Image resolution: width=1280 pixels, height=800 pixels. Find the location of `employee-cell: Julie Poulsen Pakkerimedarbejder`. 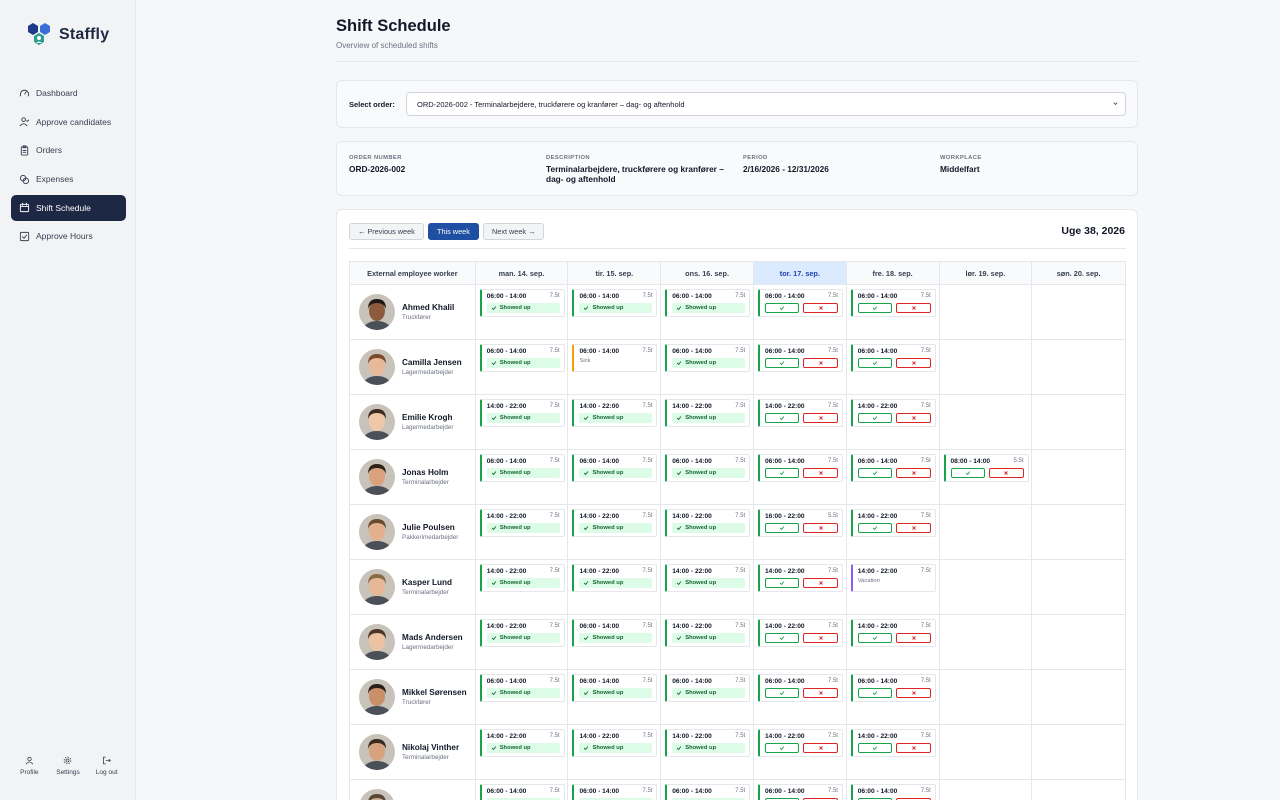

employee-cell: Julie Poulsen Pakkerimedarbejder is located at coordinates (413, 532).